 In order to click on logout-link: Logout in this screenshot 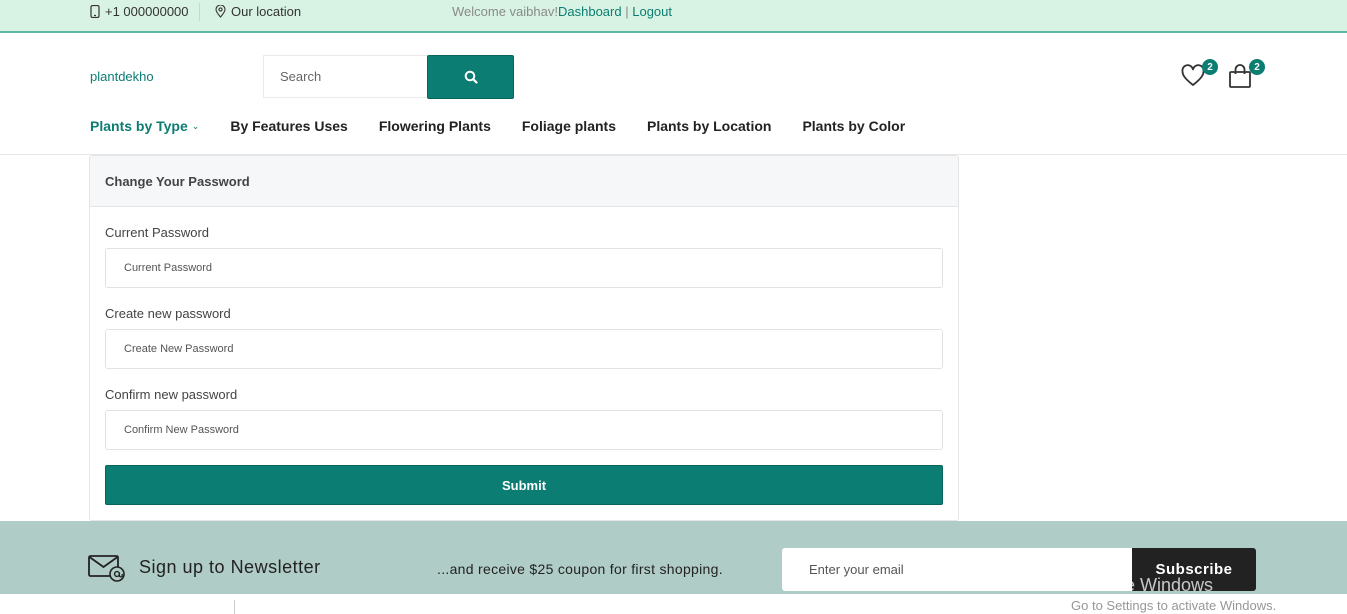, I will do `click(652, 11)`.